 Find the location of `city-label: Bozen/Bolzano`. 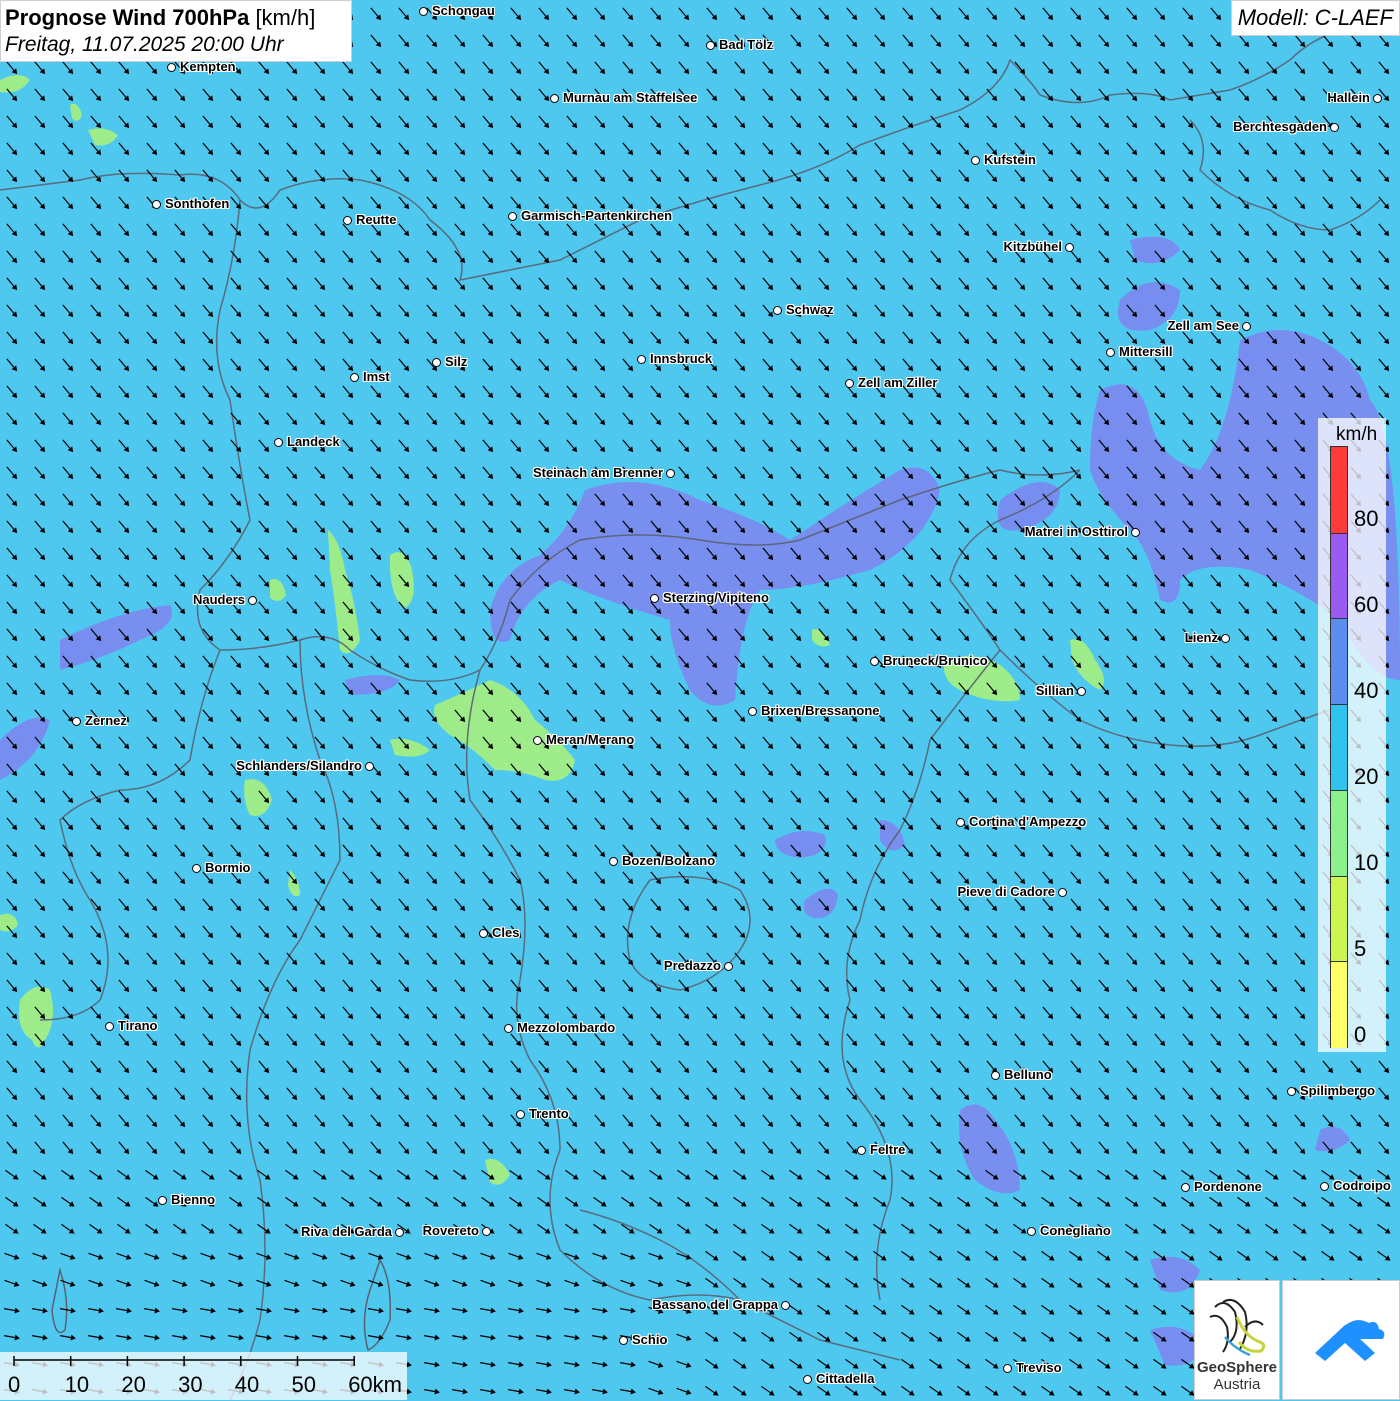

city-label: Bozen/Bolzano is located at coordinates (668, 861).